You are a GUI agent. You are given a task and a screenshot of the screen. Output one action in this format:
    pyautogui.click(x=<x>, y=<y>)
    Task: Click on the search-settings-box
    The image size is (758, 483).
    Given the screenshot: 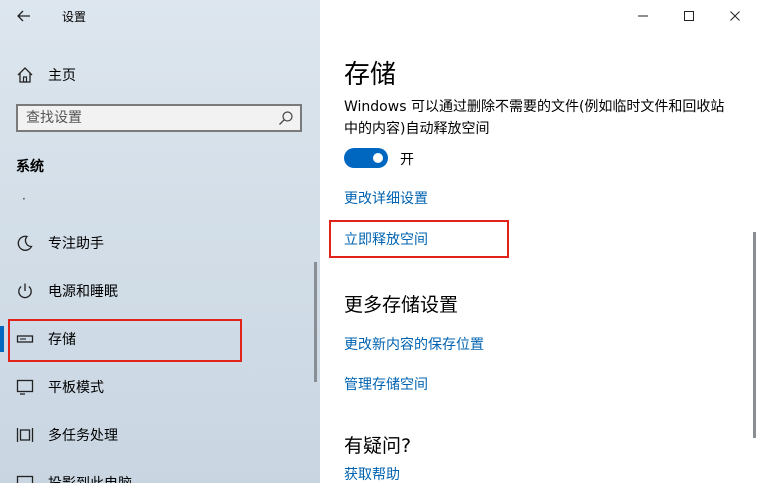 What is the action you would take?
    pyautogui.click(x=159, y=118)
    